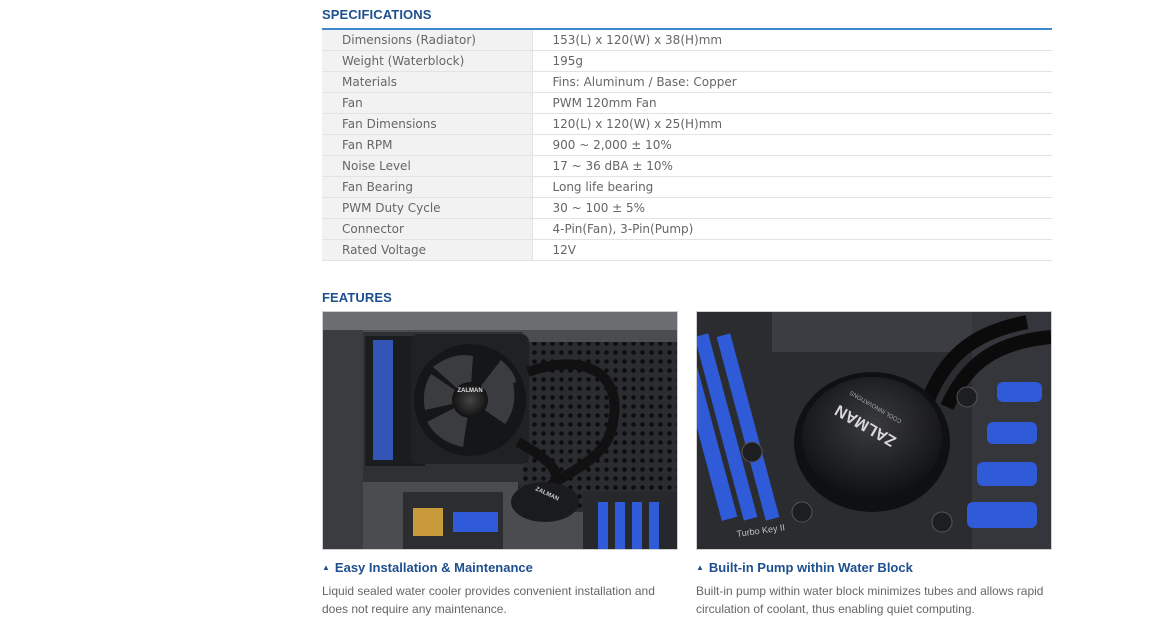  I want to click on feature-photo-radiator: ZALMAN ZALMAN, so click(500, 430).